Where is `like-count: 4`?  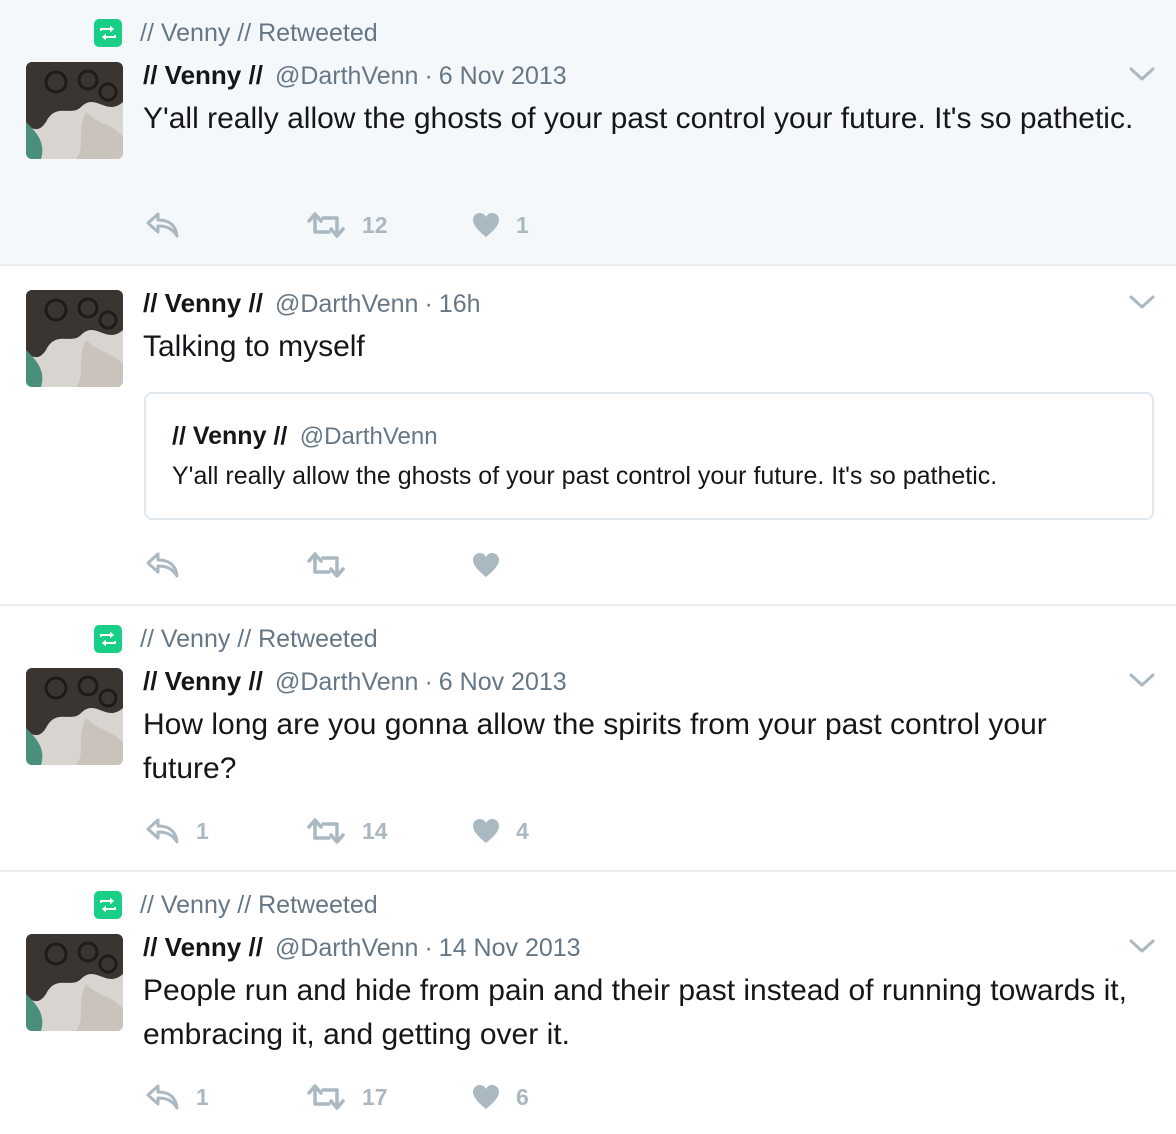
like-count: 4 is located at coordinates (522, 830).